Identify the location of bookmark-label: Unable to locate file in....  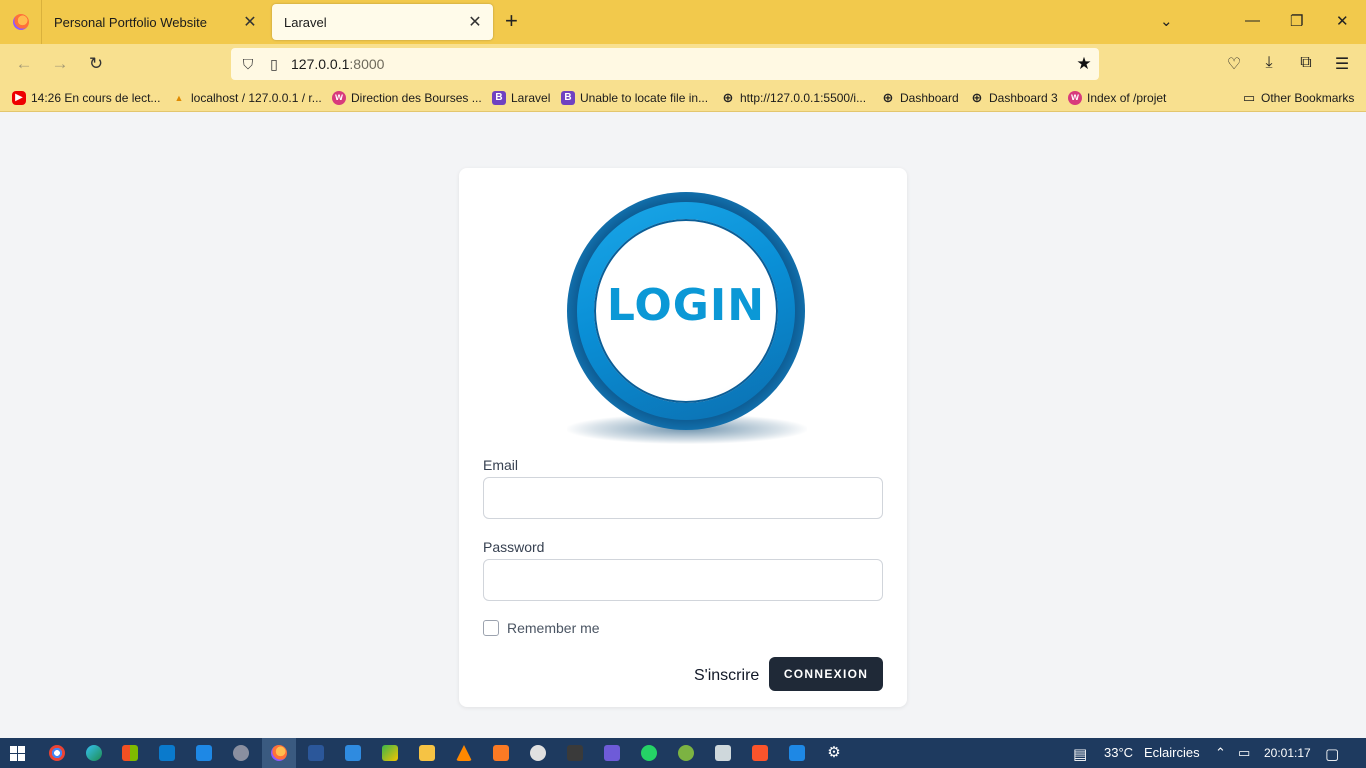
(644, 98).